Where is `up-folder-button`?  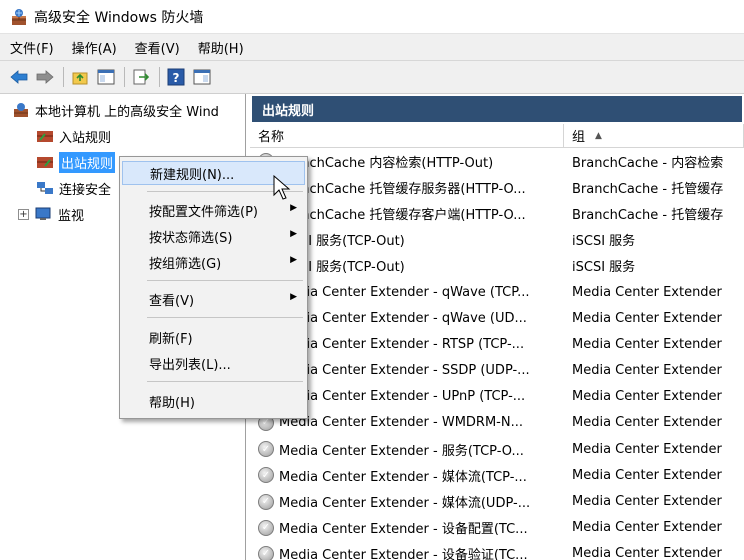 up-folder-button is located at coordinates (80, 77).